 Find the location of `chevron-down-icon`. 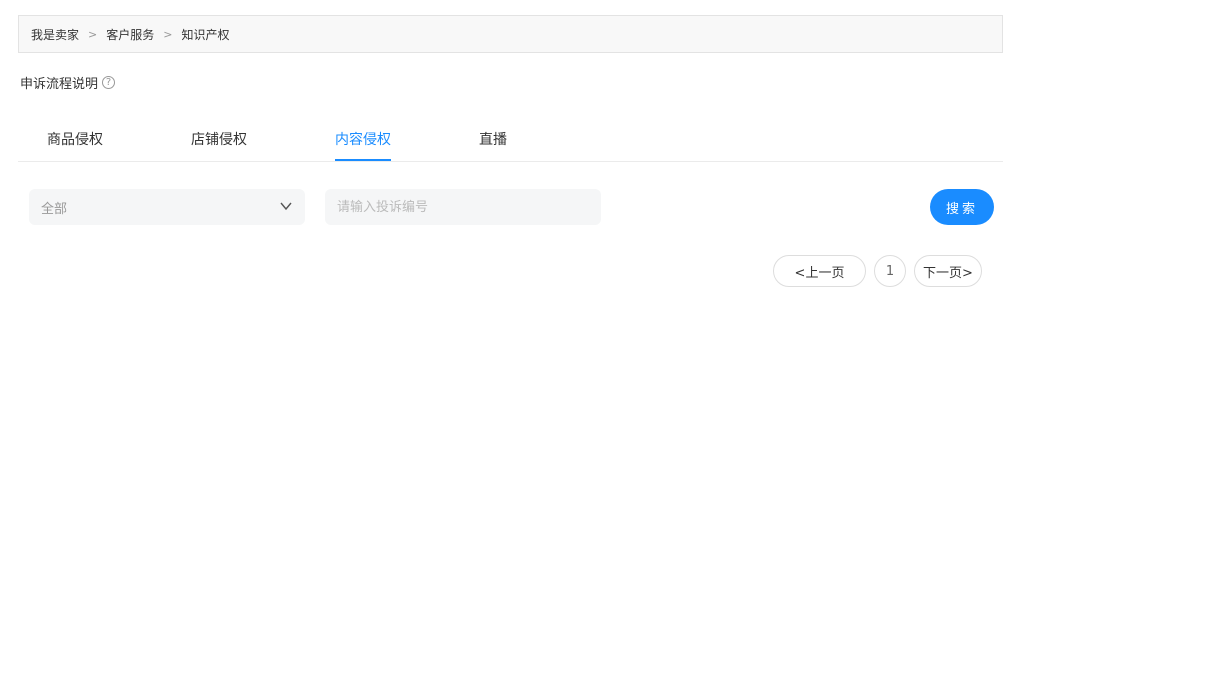

chevron-down-icon is located at coordinates (286, 206).